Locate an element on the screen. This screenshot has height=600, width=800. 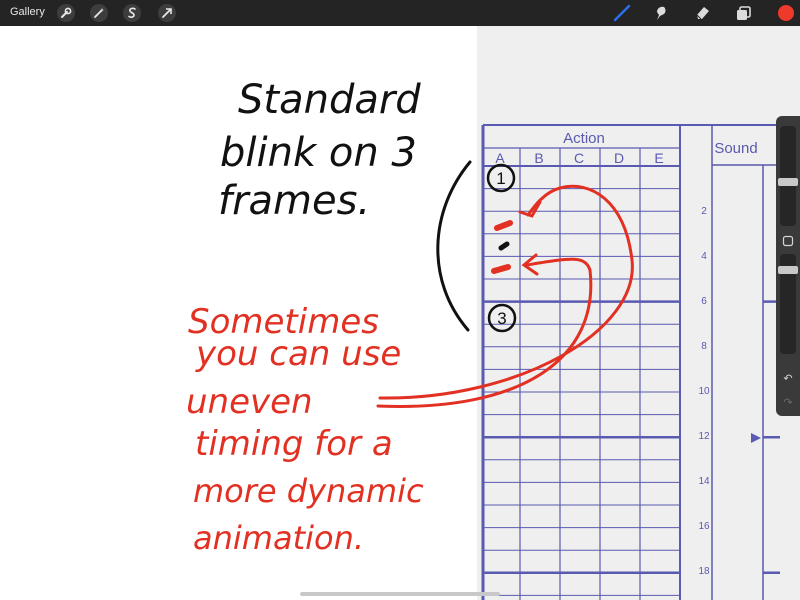
undo-button: ↶ is located at coordinates (788, 378).